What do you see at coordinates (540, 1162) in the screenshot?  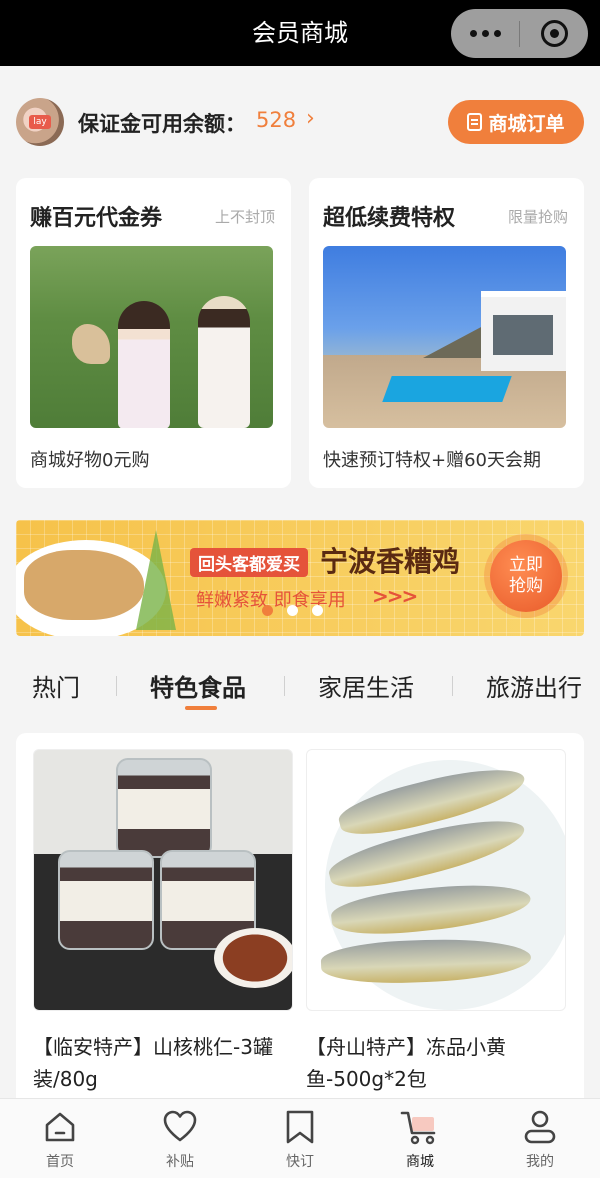 I see `tabbar-label: 我的` at bounding box center [540, 1162].